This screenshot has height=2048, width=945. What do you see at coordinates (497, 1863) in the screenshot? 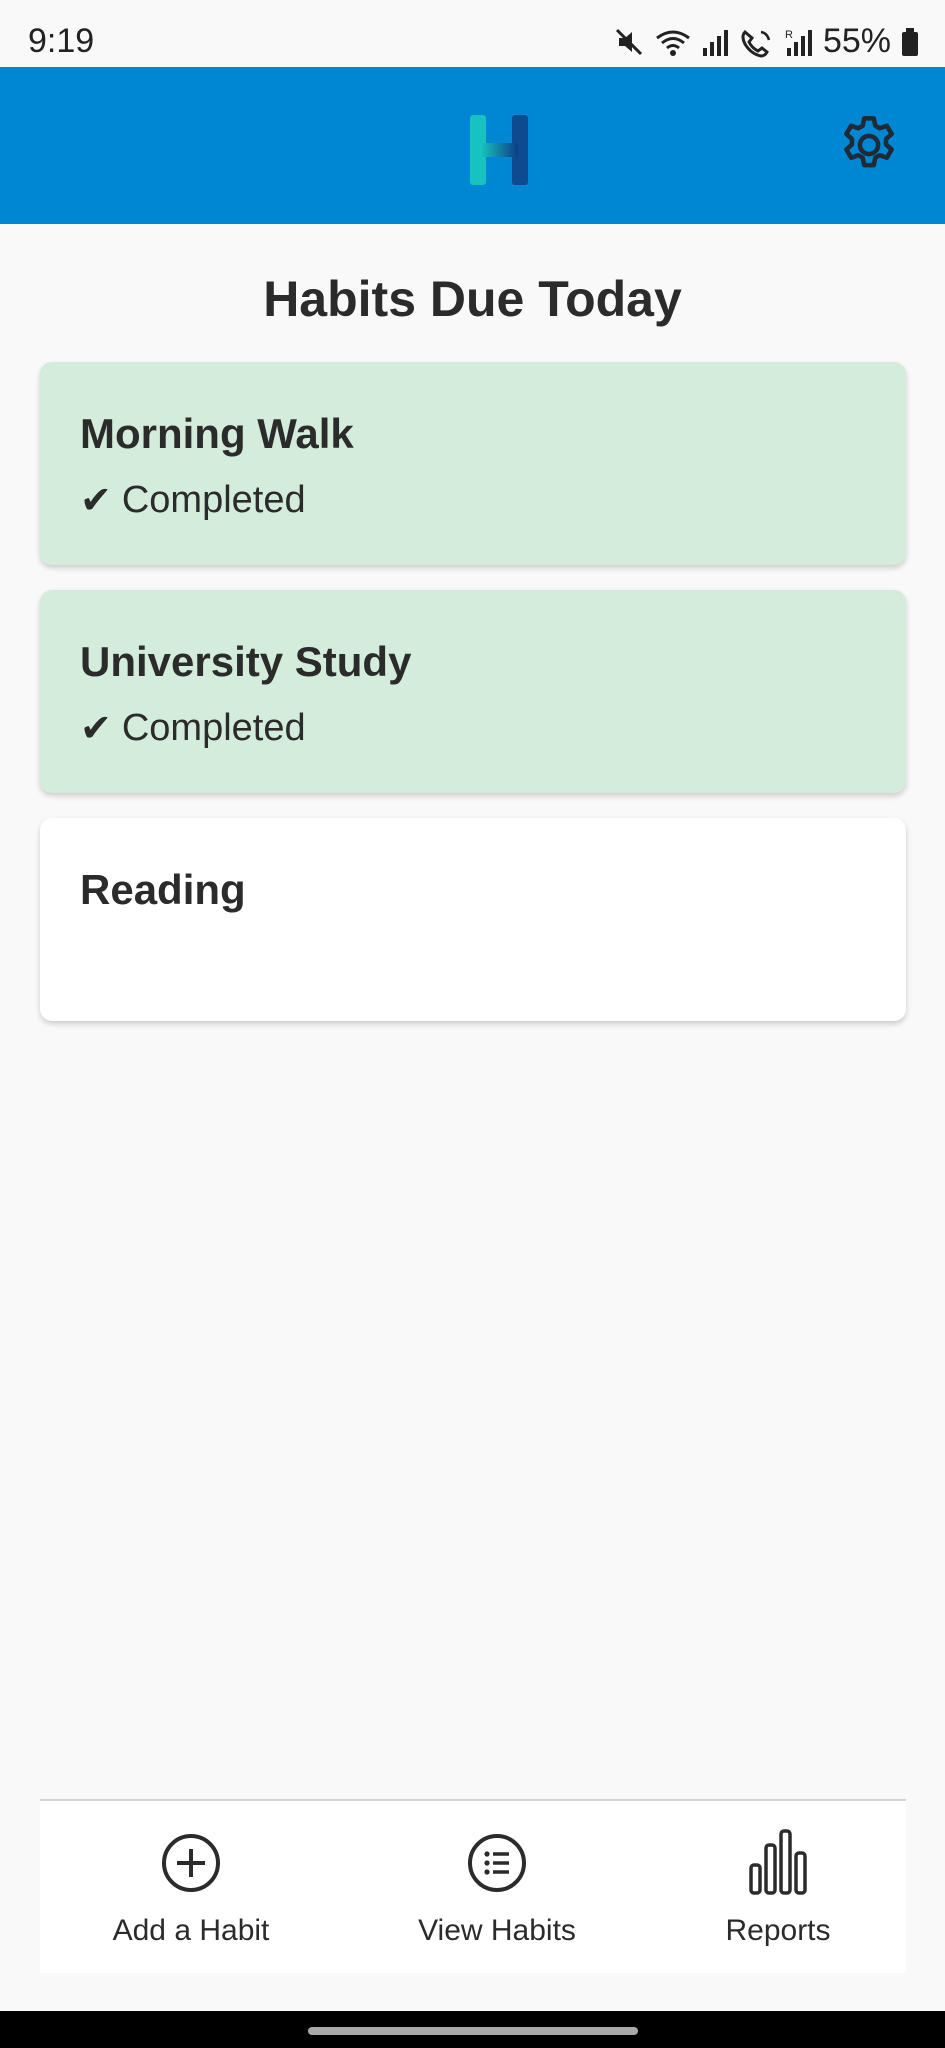
I see `list-icon` at bounding box center [497, 1863].